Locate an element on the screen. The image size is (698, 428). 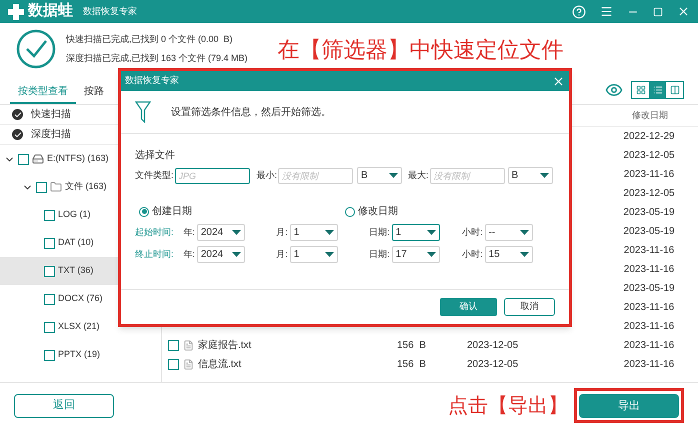
view-mode-button is located at coordinates (657, 90).